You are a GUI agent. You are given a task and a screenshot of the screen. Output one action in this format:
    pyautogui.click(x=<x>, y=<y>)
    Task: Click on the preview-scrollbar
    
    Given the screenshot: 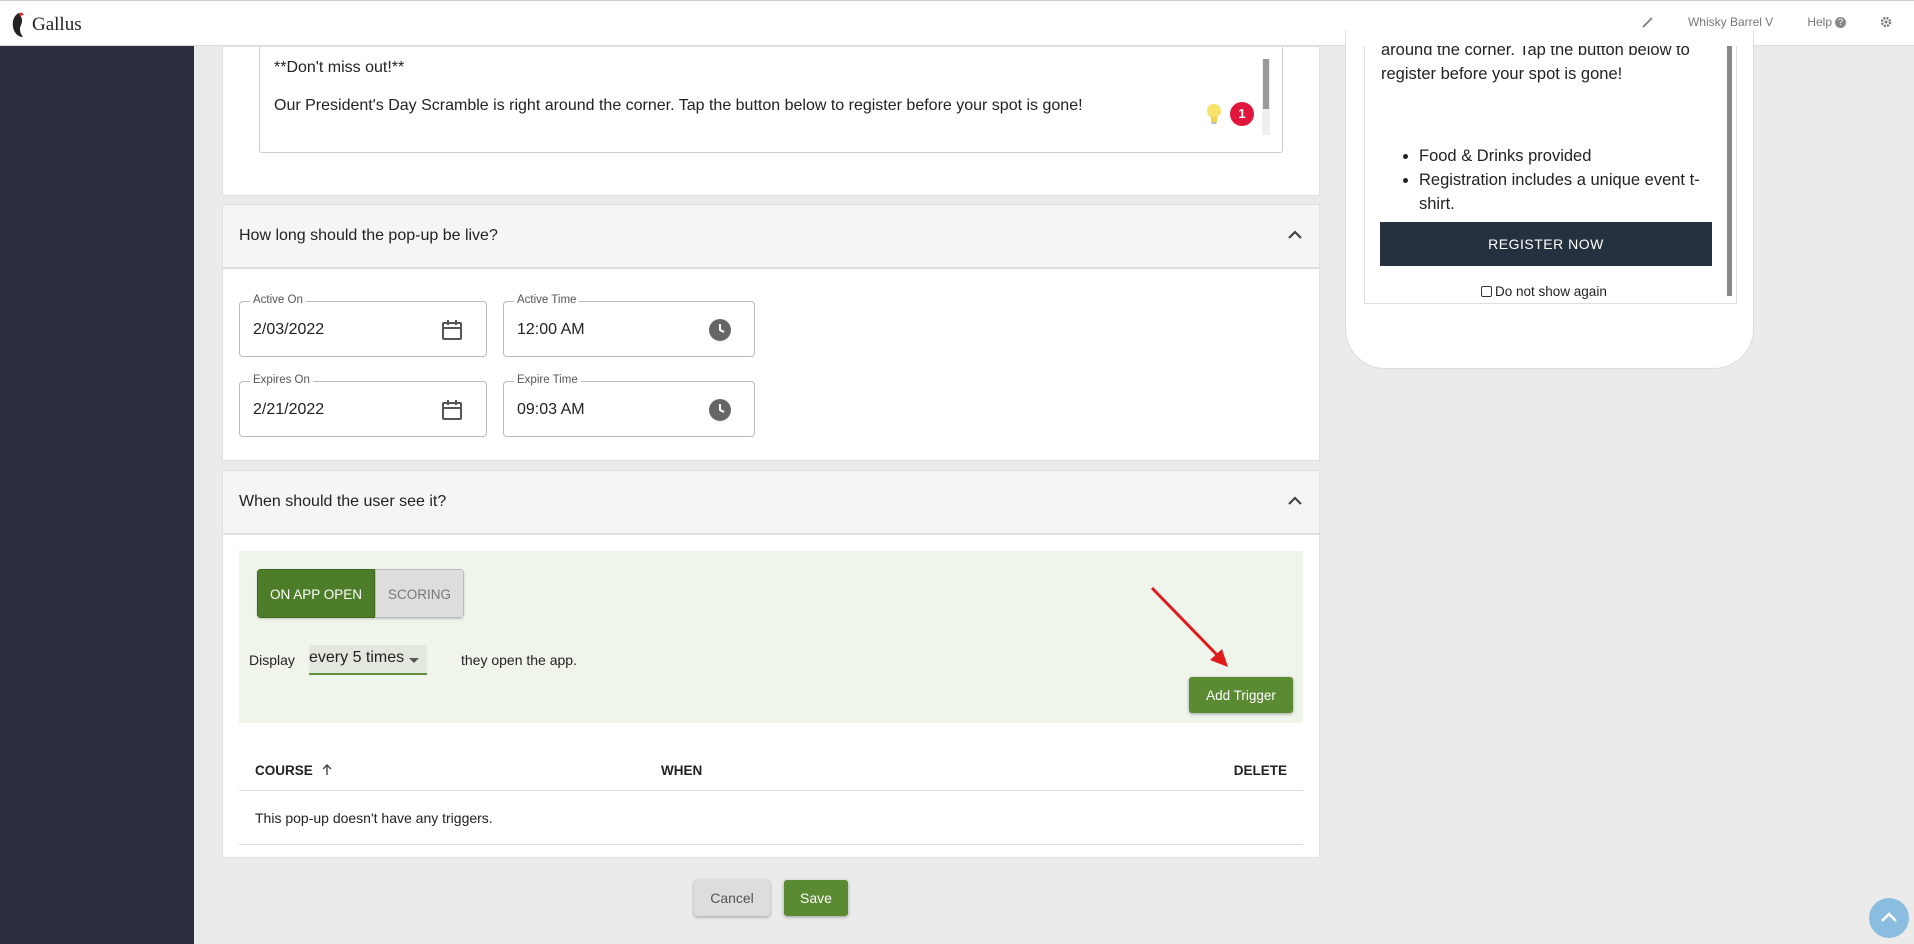 What is the action you would take?
    pyautogui.click(x=1729, y=171)
    